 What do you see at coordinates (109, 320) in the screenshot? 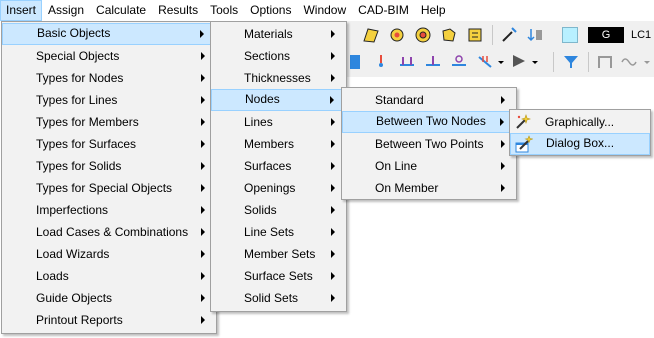
I see `menu-item-printout-reports: Printout Reports` at bounding box center [109, 320].